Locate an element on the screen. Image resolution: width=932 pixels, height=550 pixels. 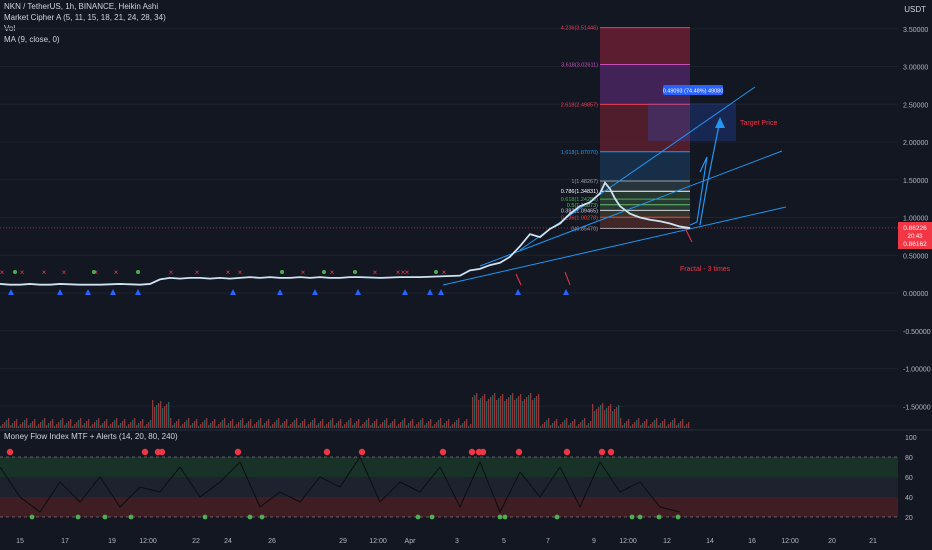
measure-label: 0.49093 (74.48%) 49080 is located at coordinates (693, 92).